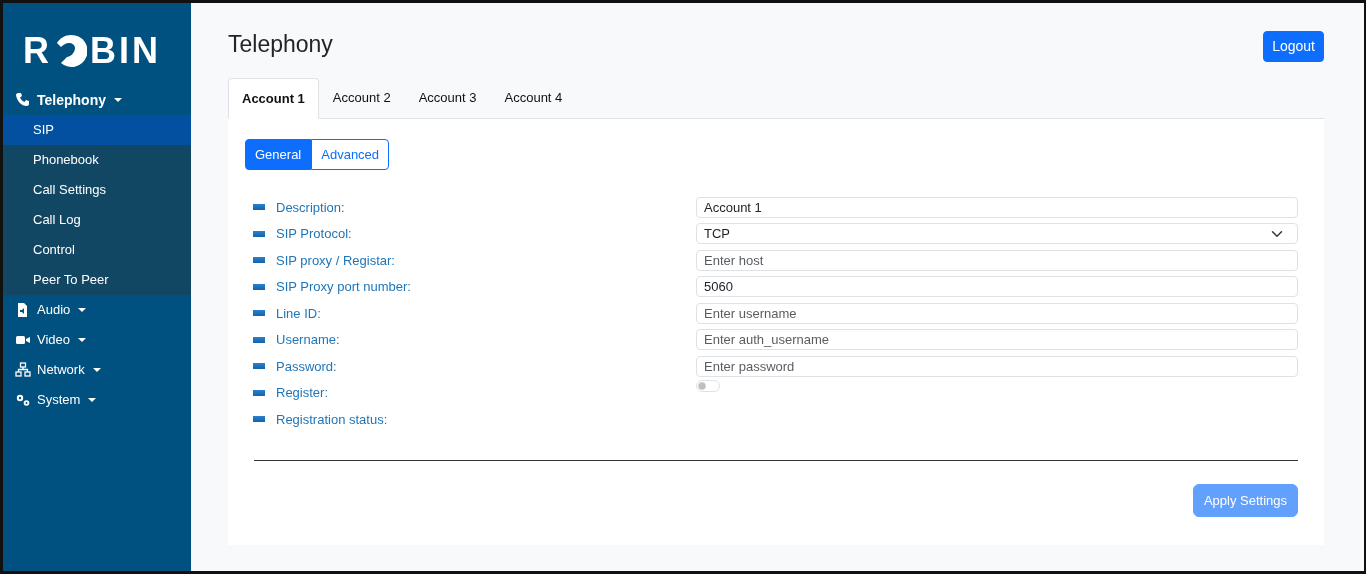 The image size is (1366, 574). Describe the element at coordinates (302, 393) in the screenshot. I see `field-label: Register:` at that location.